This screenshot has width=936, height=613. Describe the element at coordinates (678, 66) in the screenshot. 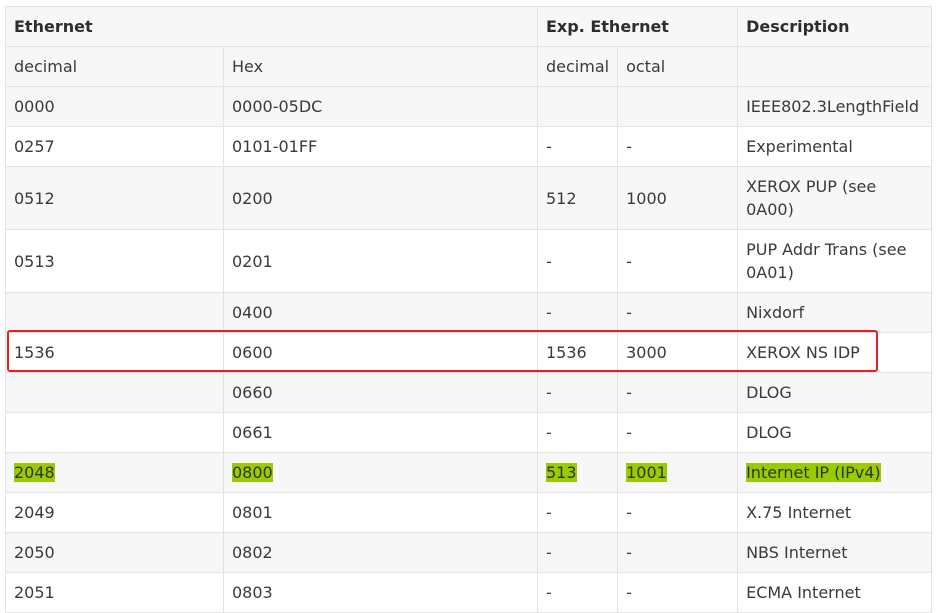

I see `subheader-exp-octal: octal` at that location.